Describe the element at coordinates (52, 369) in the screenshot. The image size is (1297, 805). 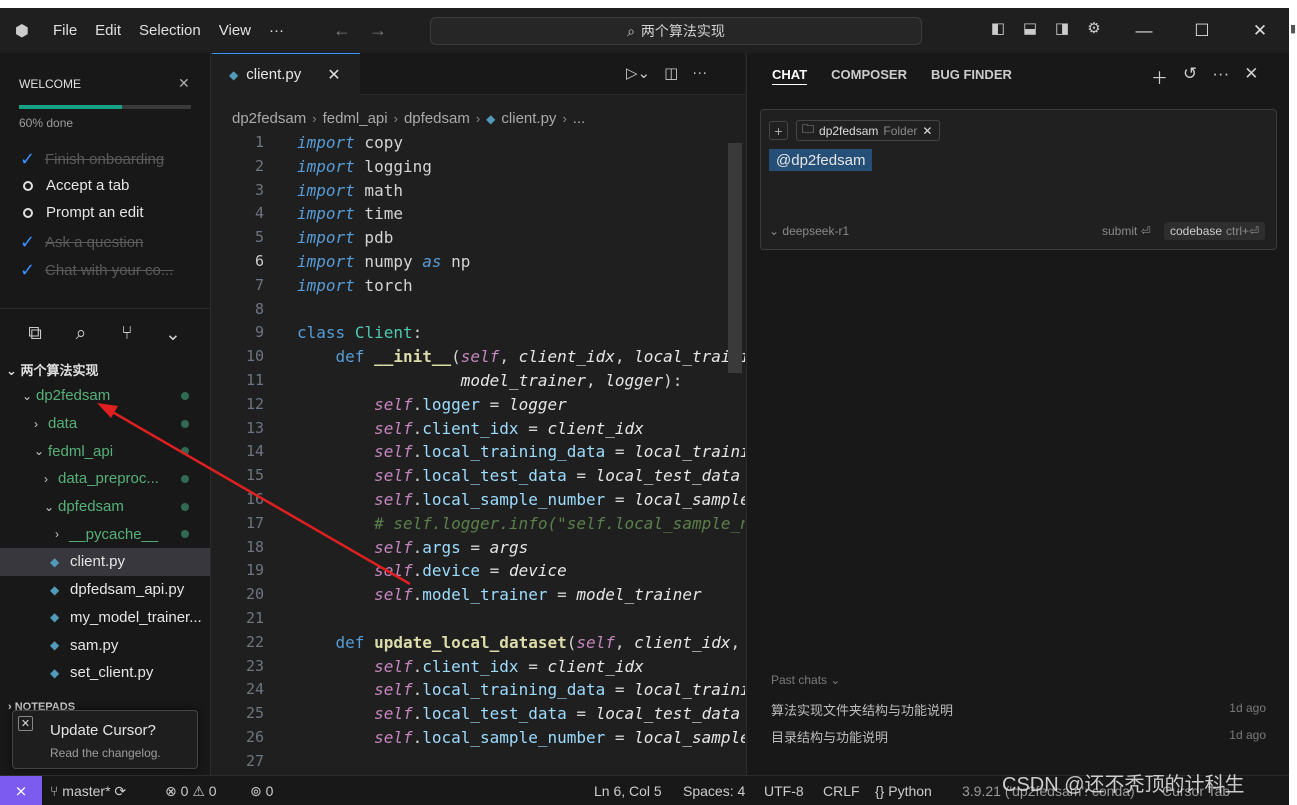
I see `explorer-root: ⌄ 两个算法实现` at that location.